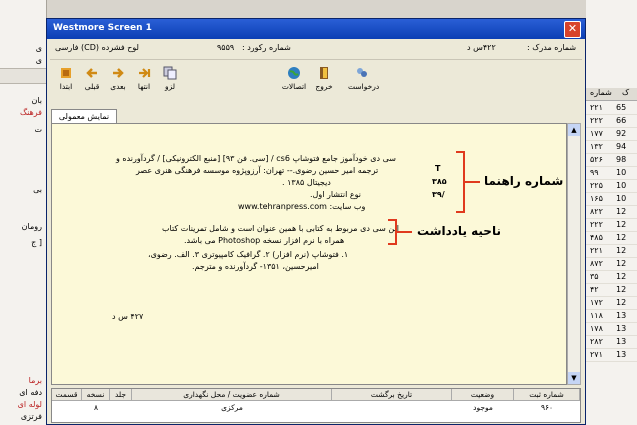 Image resolution: width=637 pixels, height=425 pixels. What do you see at coordinates (266, 47) in the screenshot?
I see `record-number-label: شماره رکورد :` at bounding box center [266, 47].